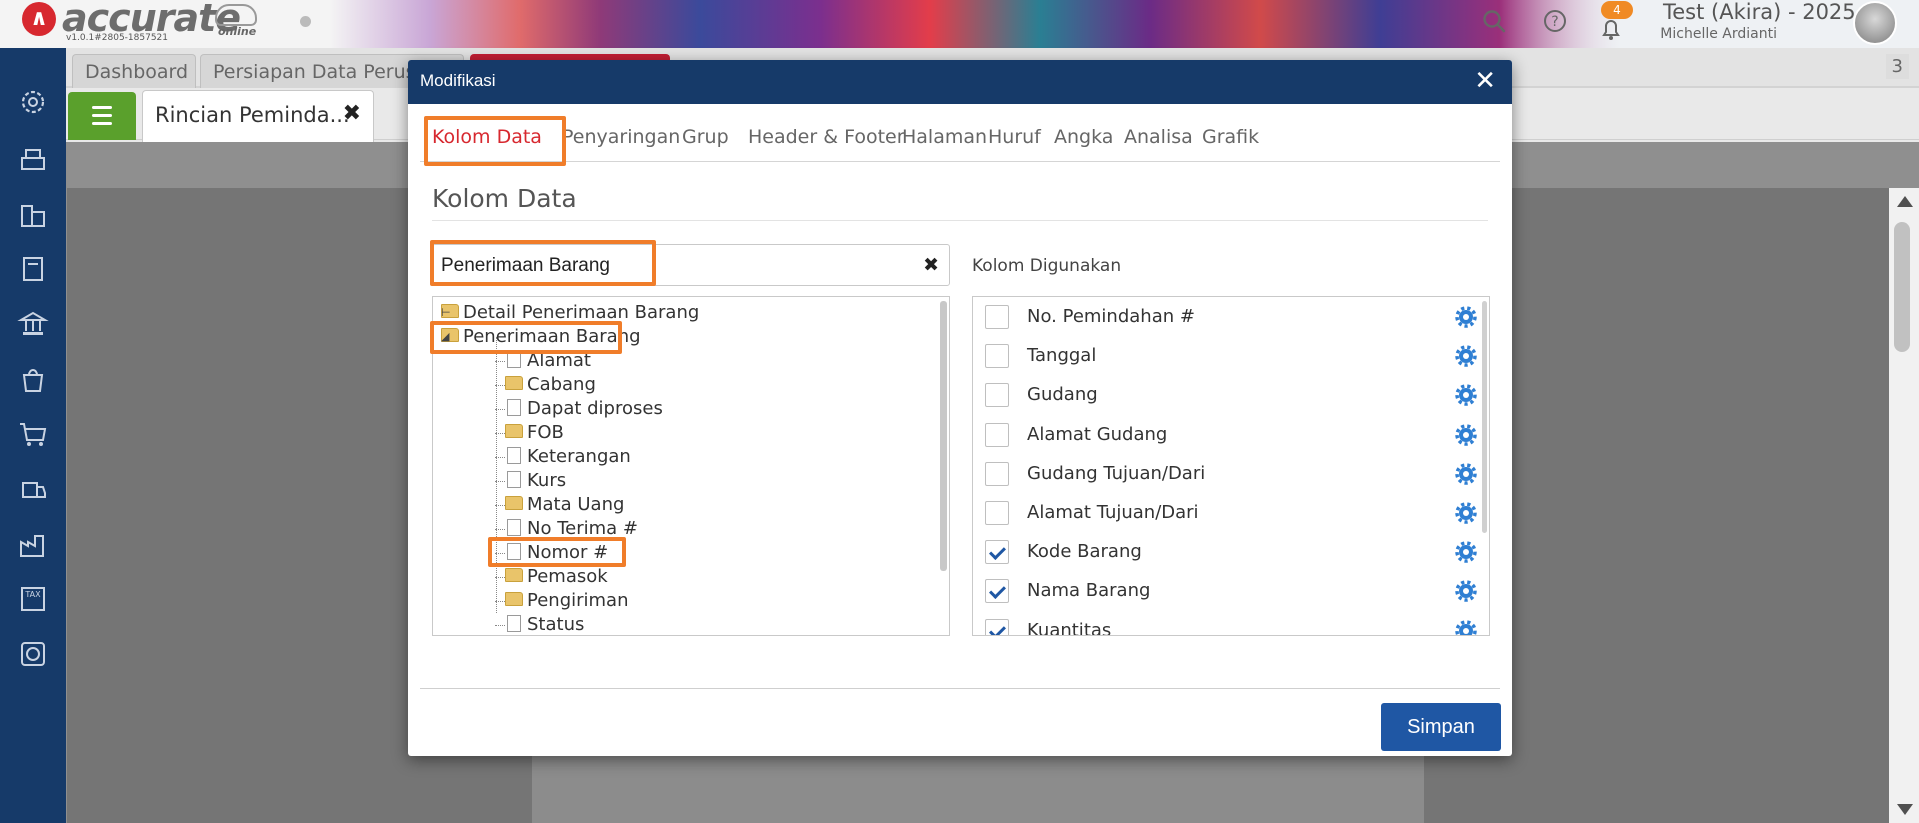 This screenshot has width=1919, height=823. Describe the element at coordinates (525, 265) in the screenshot. I see `search-value: Penerimaan Barang` at that location.